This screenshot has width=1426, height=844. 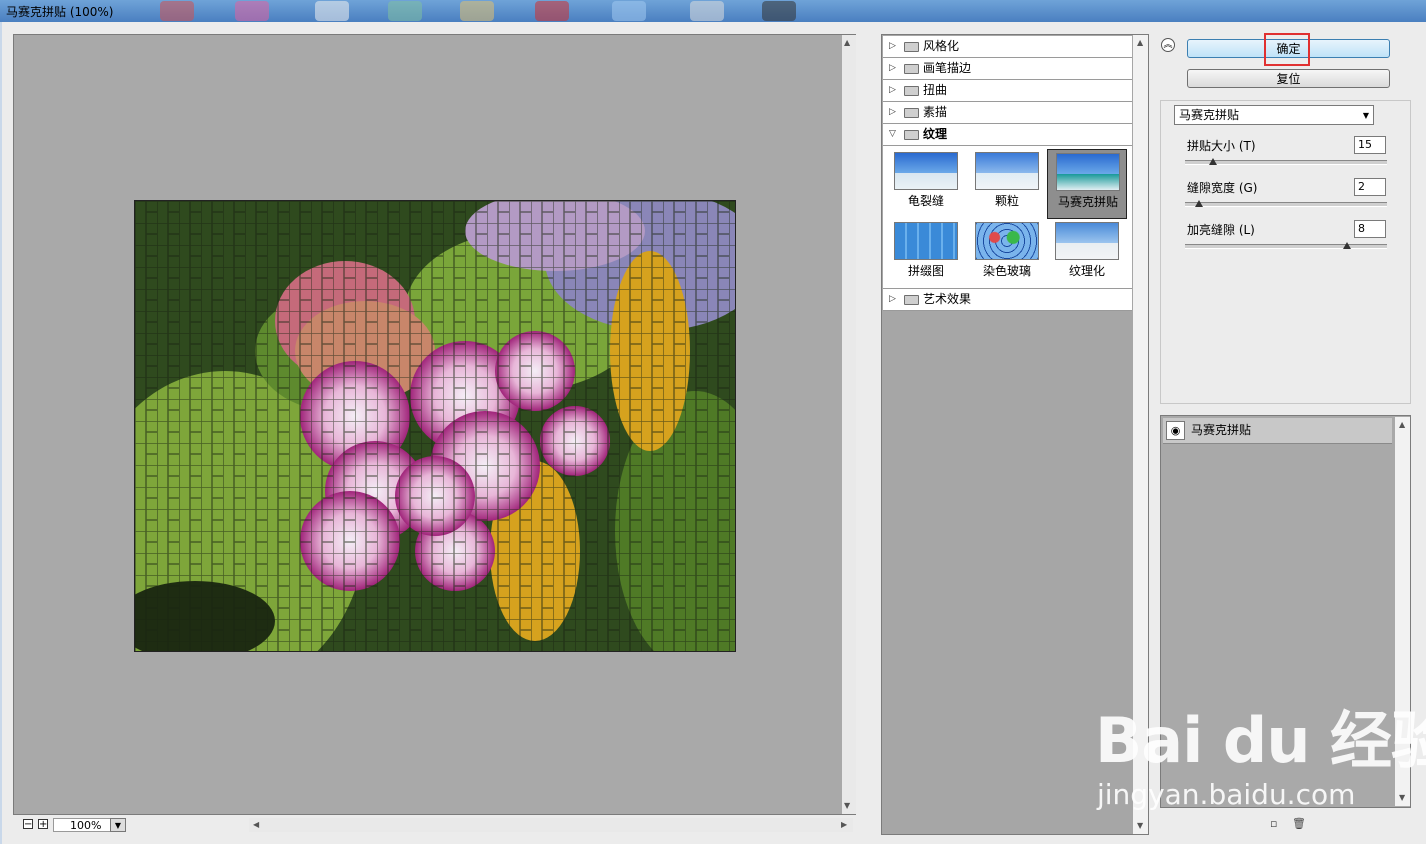 I want to click on filter-select-value: 马赛克拼贴, so click(x=1209, y=115).